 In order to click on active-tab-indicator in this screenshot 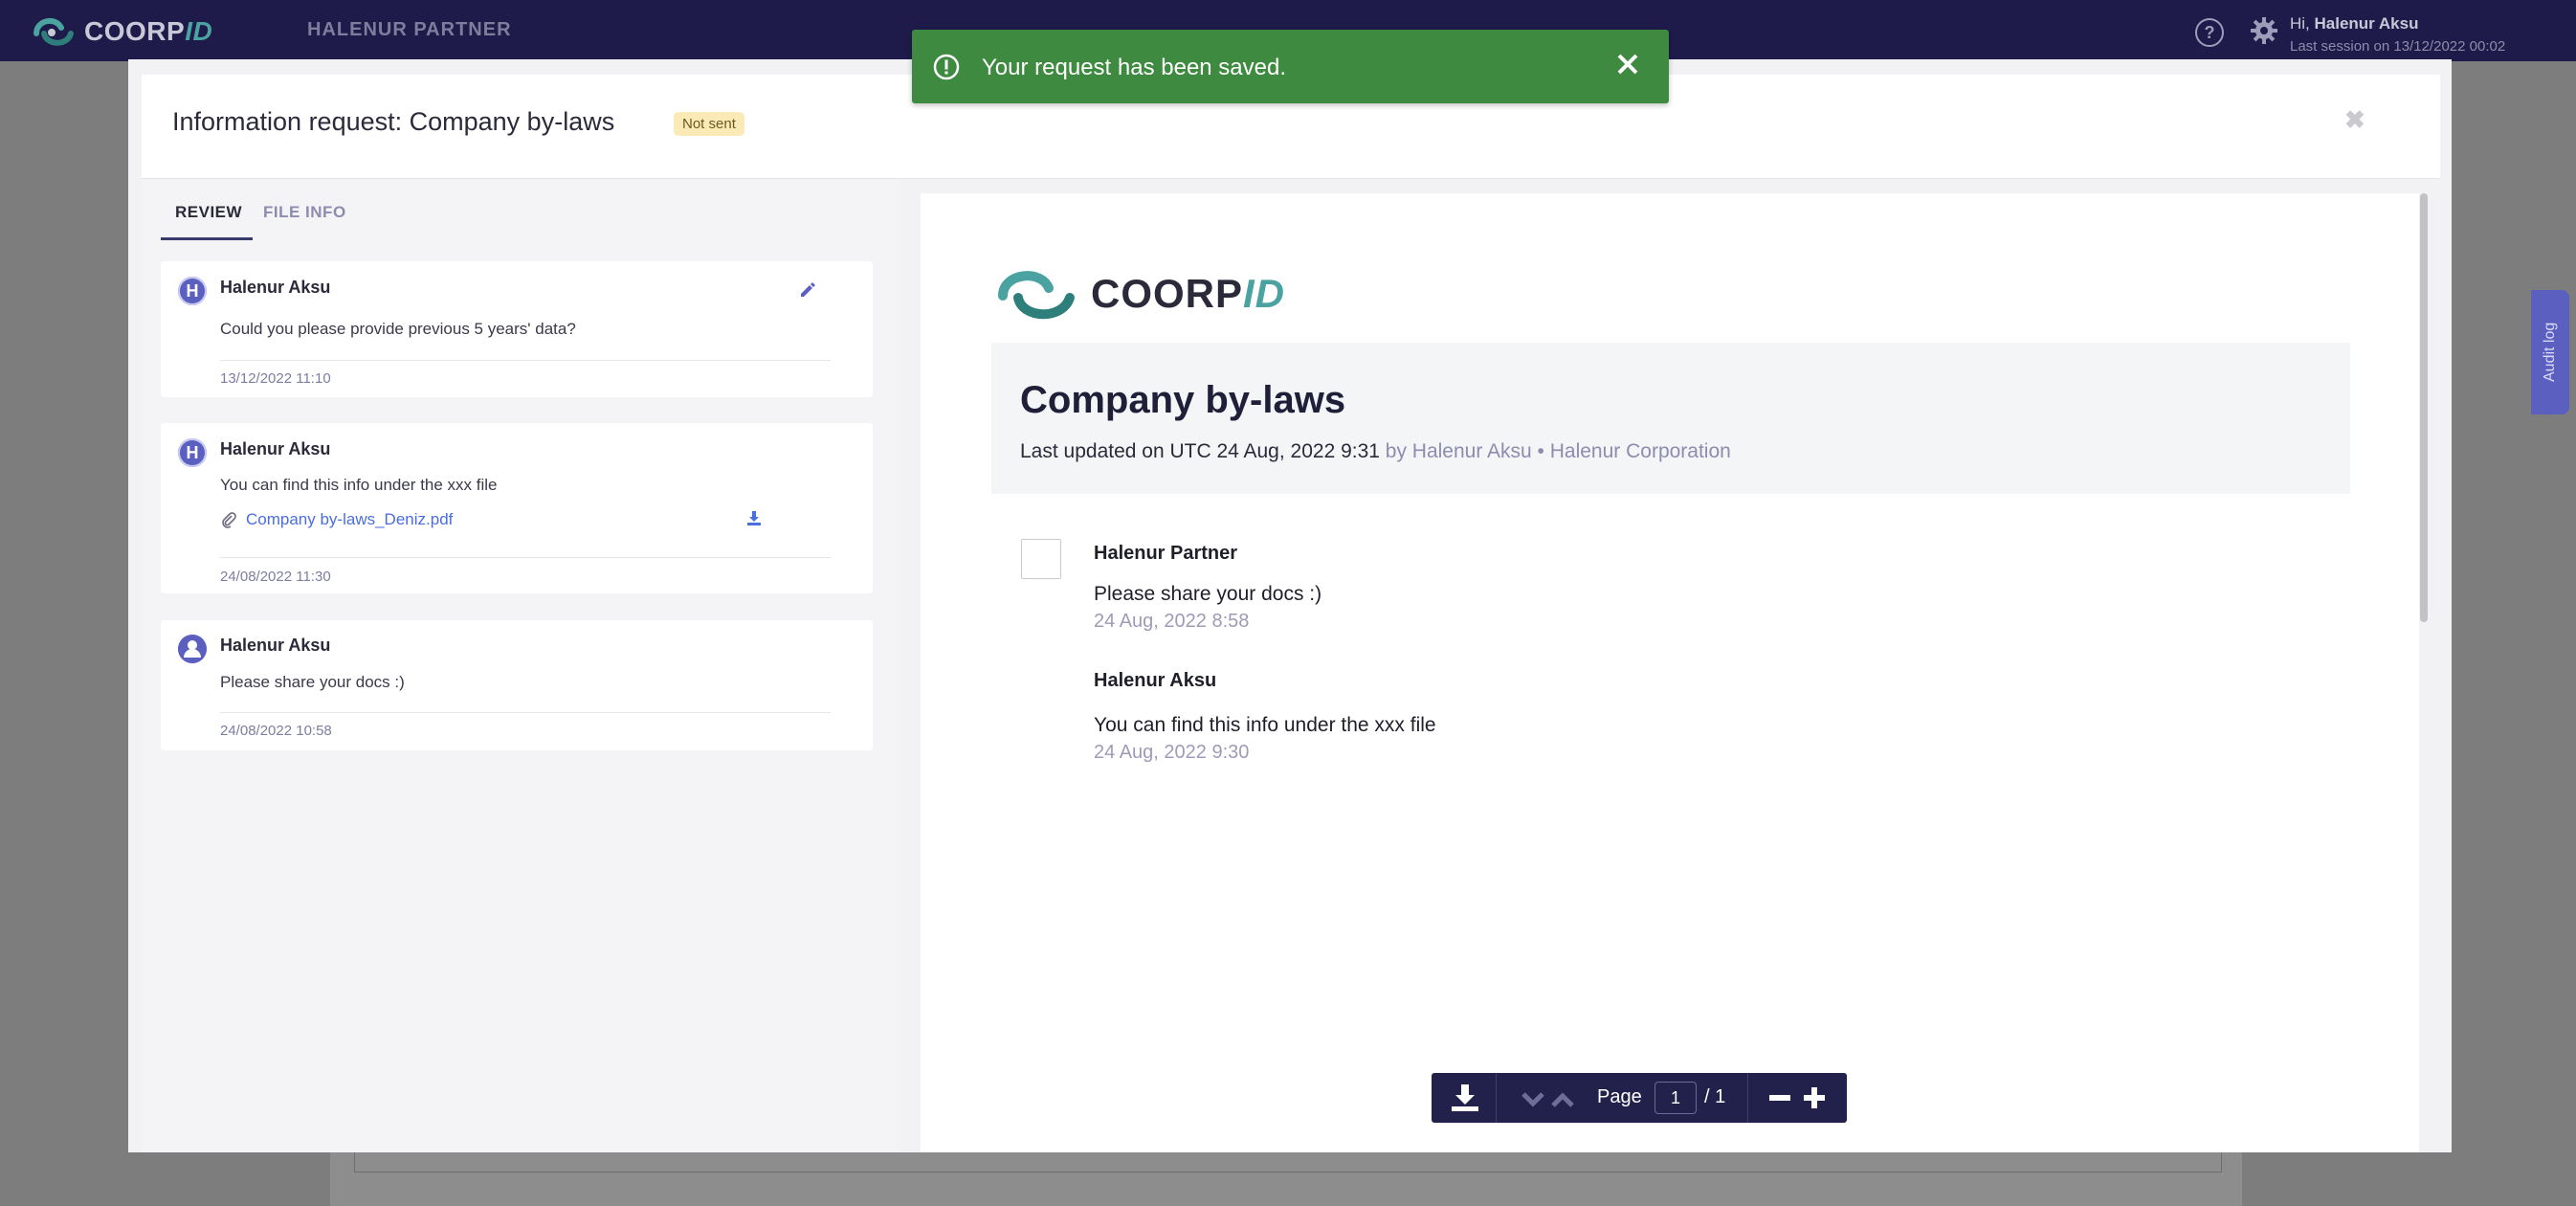, I will do `click(207, 238)`.